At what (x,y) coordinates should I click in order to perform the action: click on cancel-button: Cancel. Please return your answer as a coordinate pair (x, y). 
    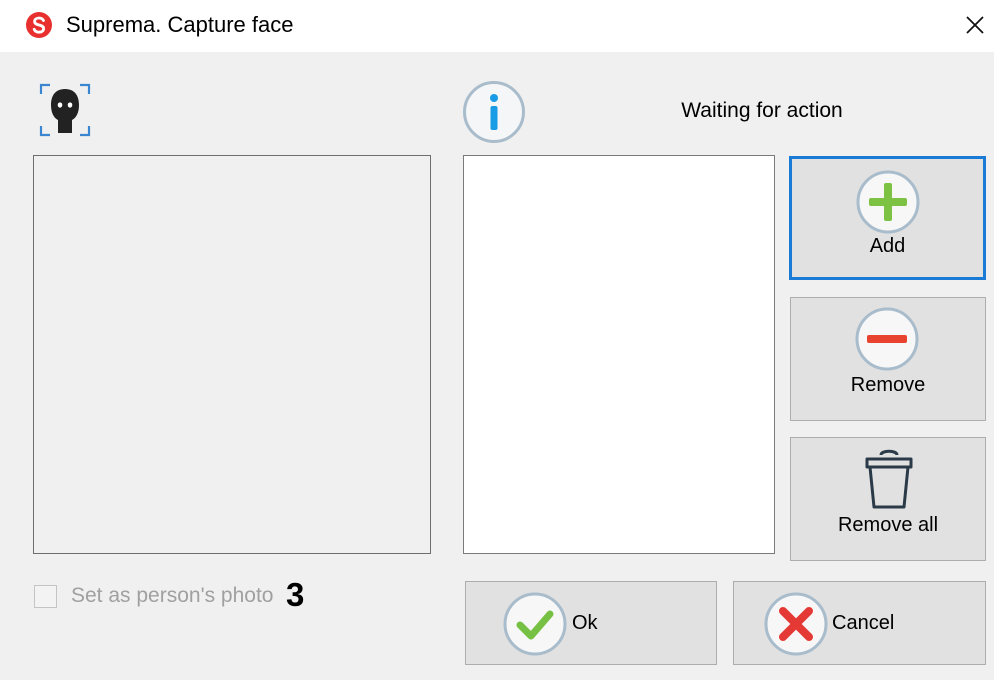
    Looking at the image, I should click on (859, 623).